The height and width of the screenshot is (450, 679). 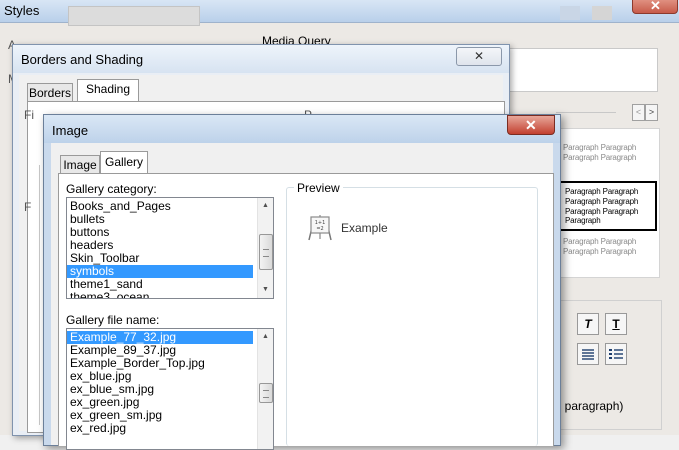 What do you see at coordinates (265, 290) in the screenshot?
I see `scroll-down-icon: ▼` at bounding box center [265, 290].